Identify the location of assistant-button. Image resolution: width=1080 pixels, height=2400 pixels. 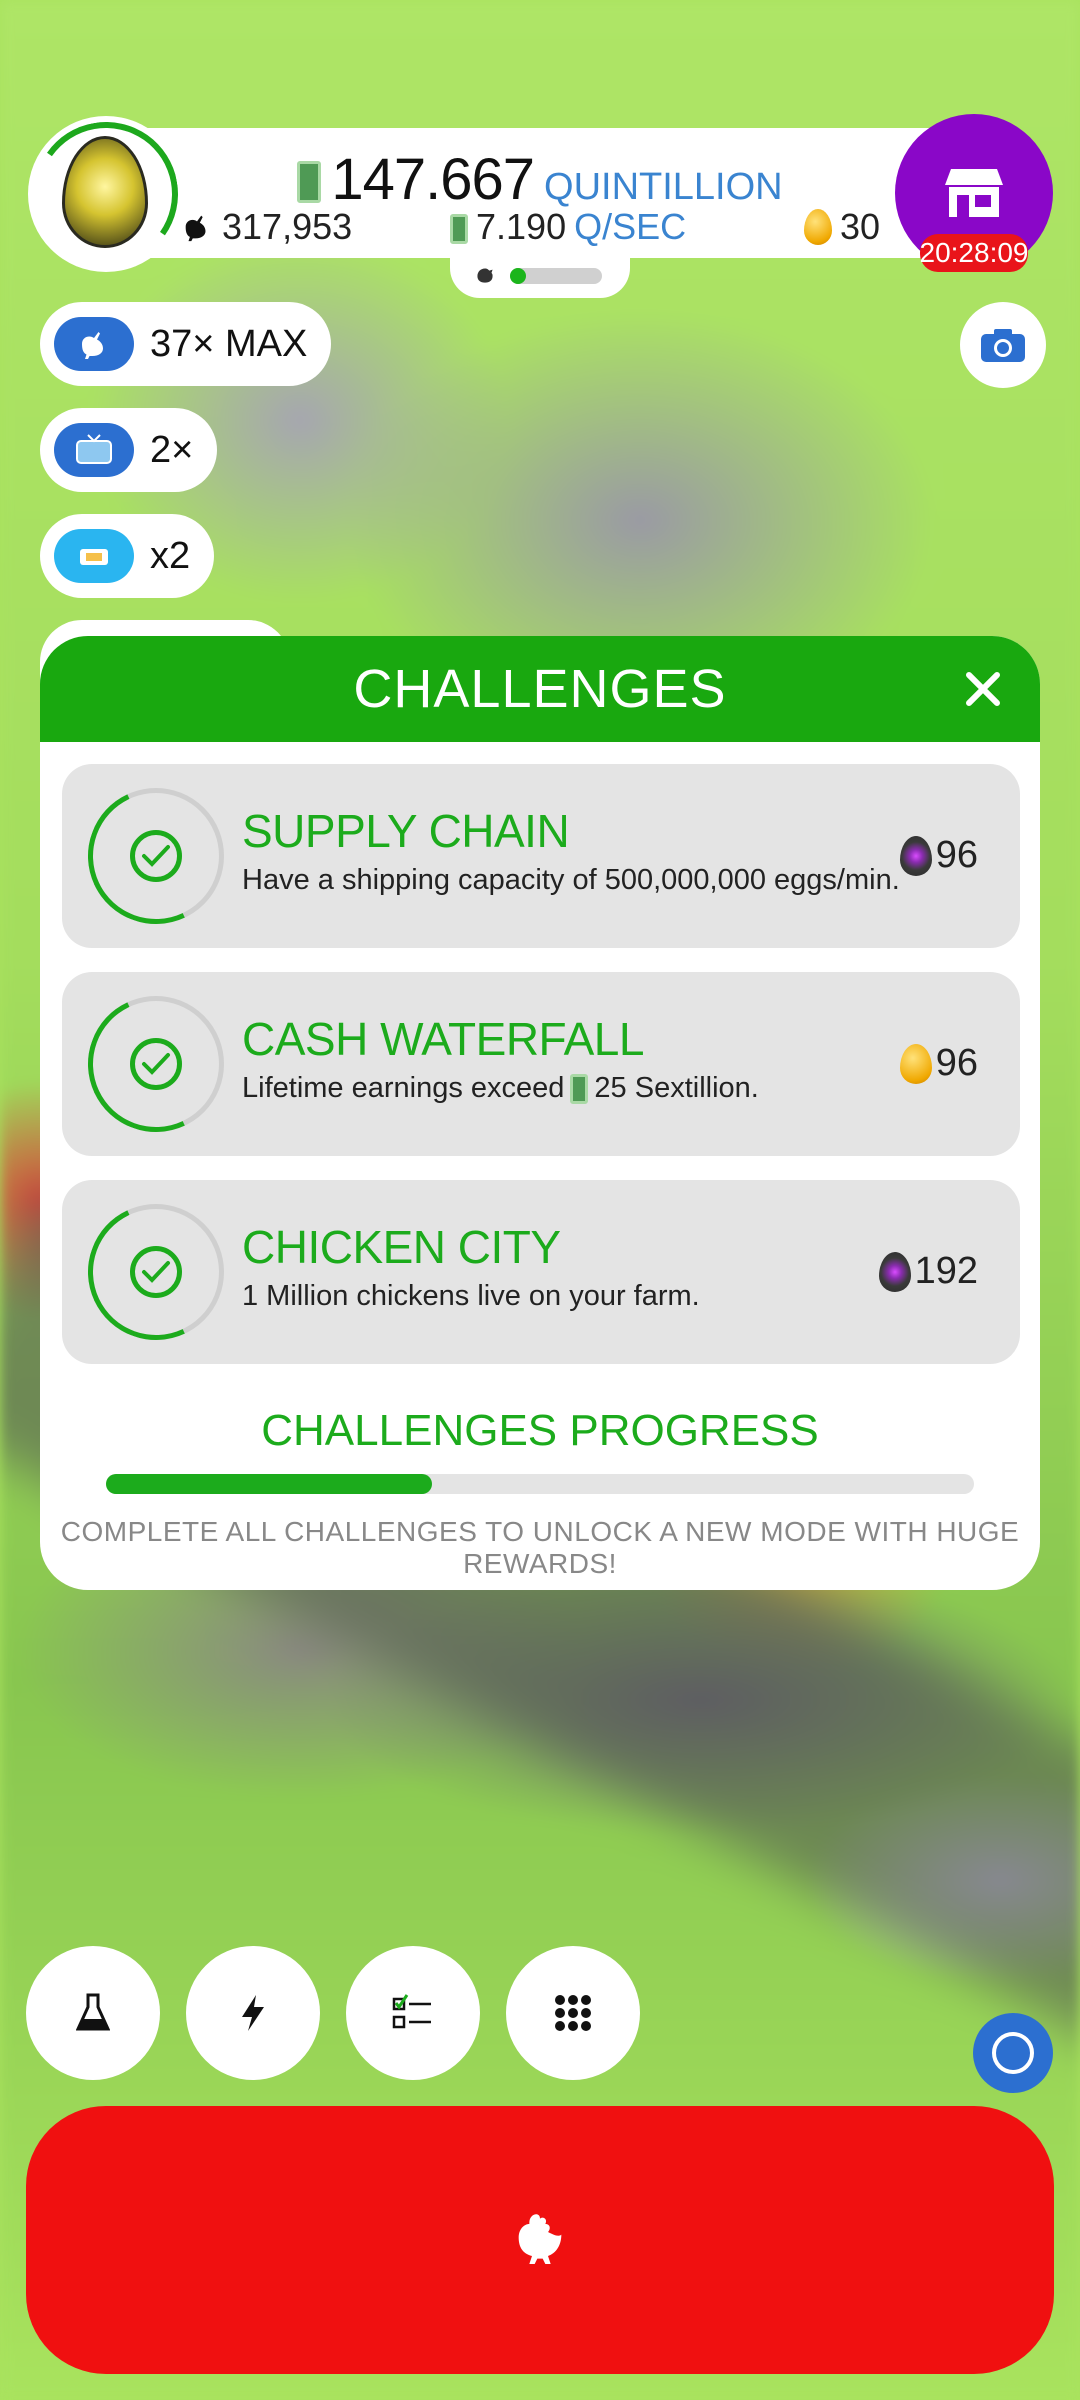
(1013, 2053).